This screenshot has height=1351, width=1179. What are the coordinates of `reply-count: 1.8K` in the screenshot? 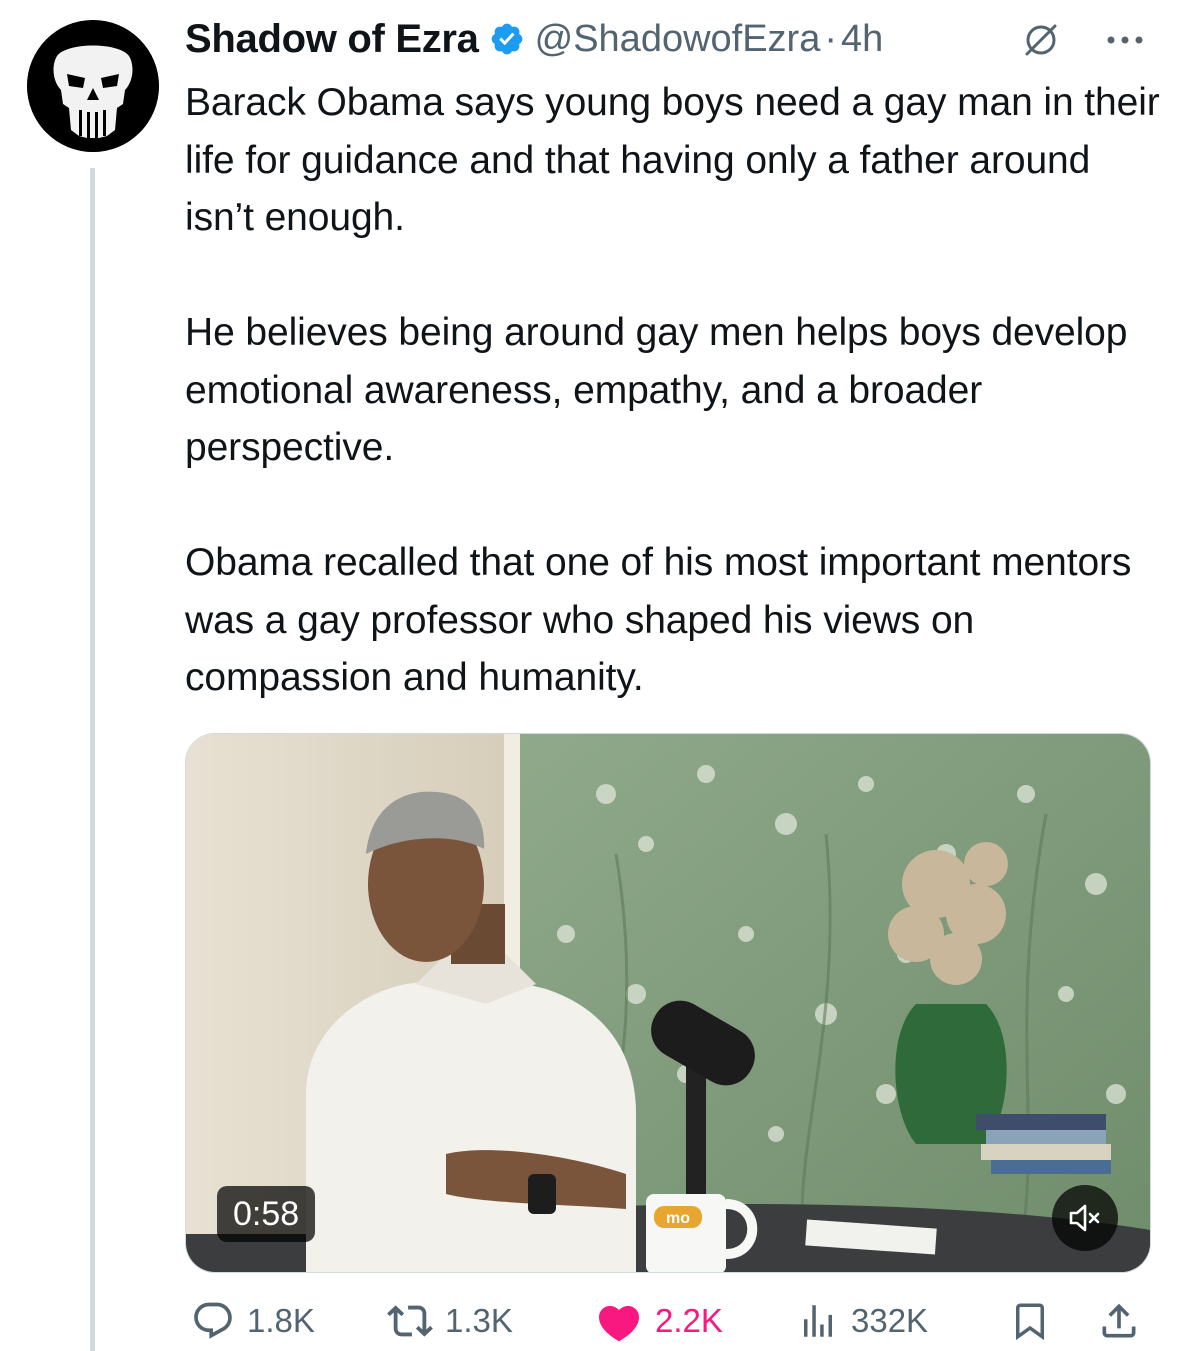 It's located at (281, 1320).